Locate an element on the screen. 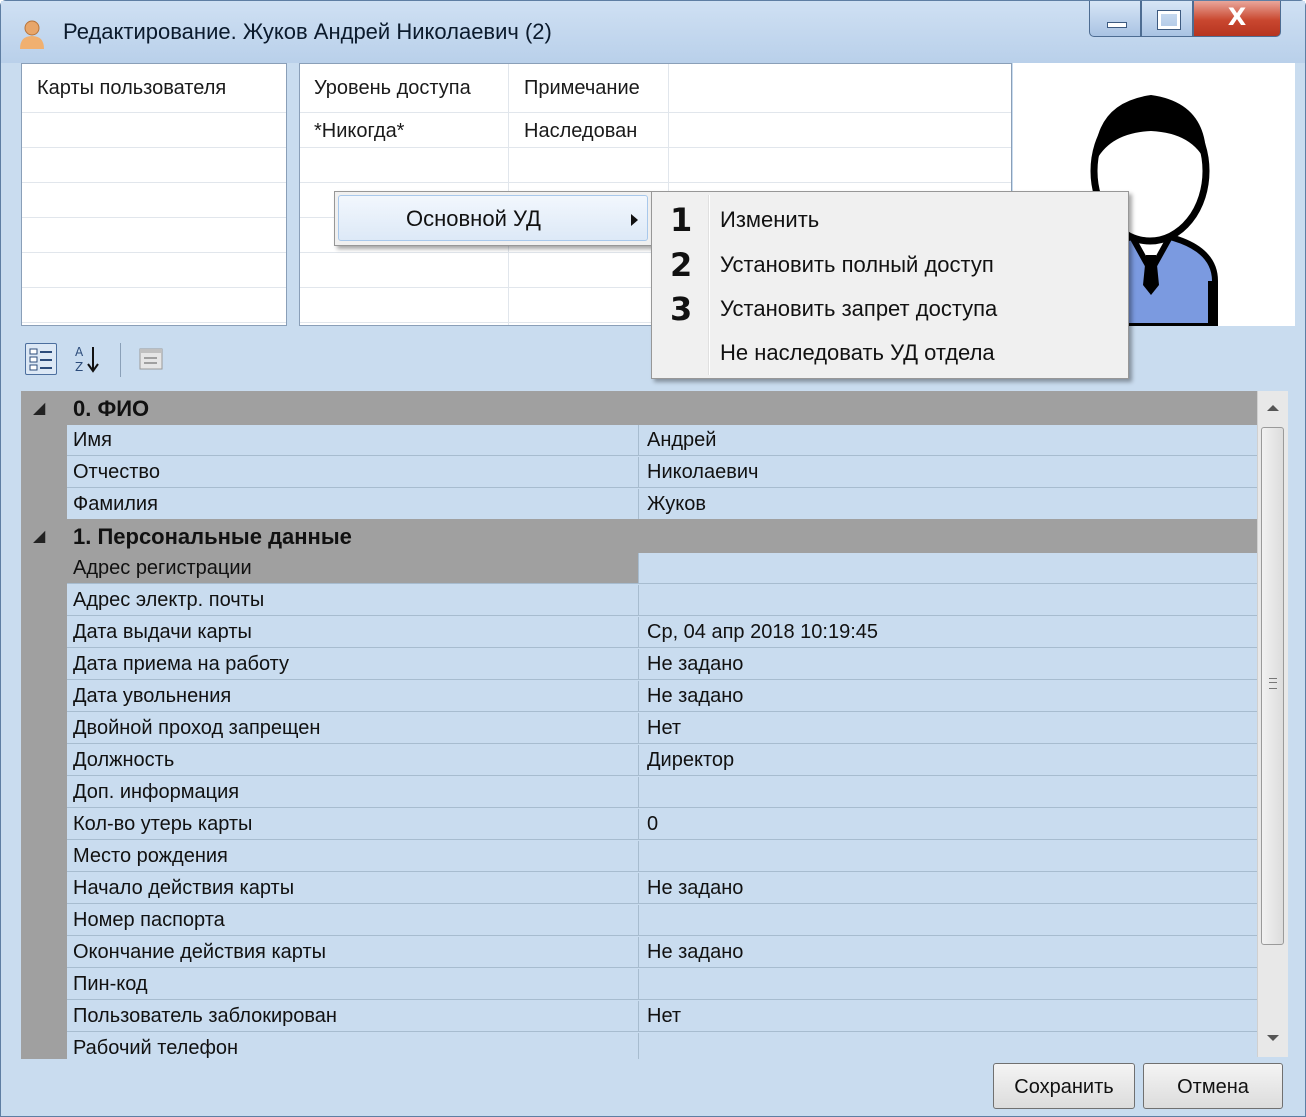 The height and width of the screenshot is (1117, 1306). step-number: 3 is located at coordinates (681, 309).